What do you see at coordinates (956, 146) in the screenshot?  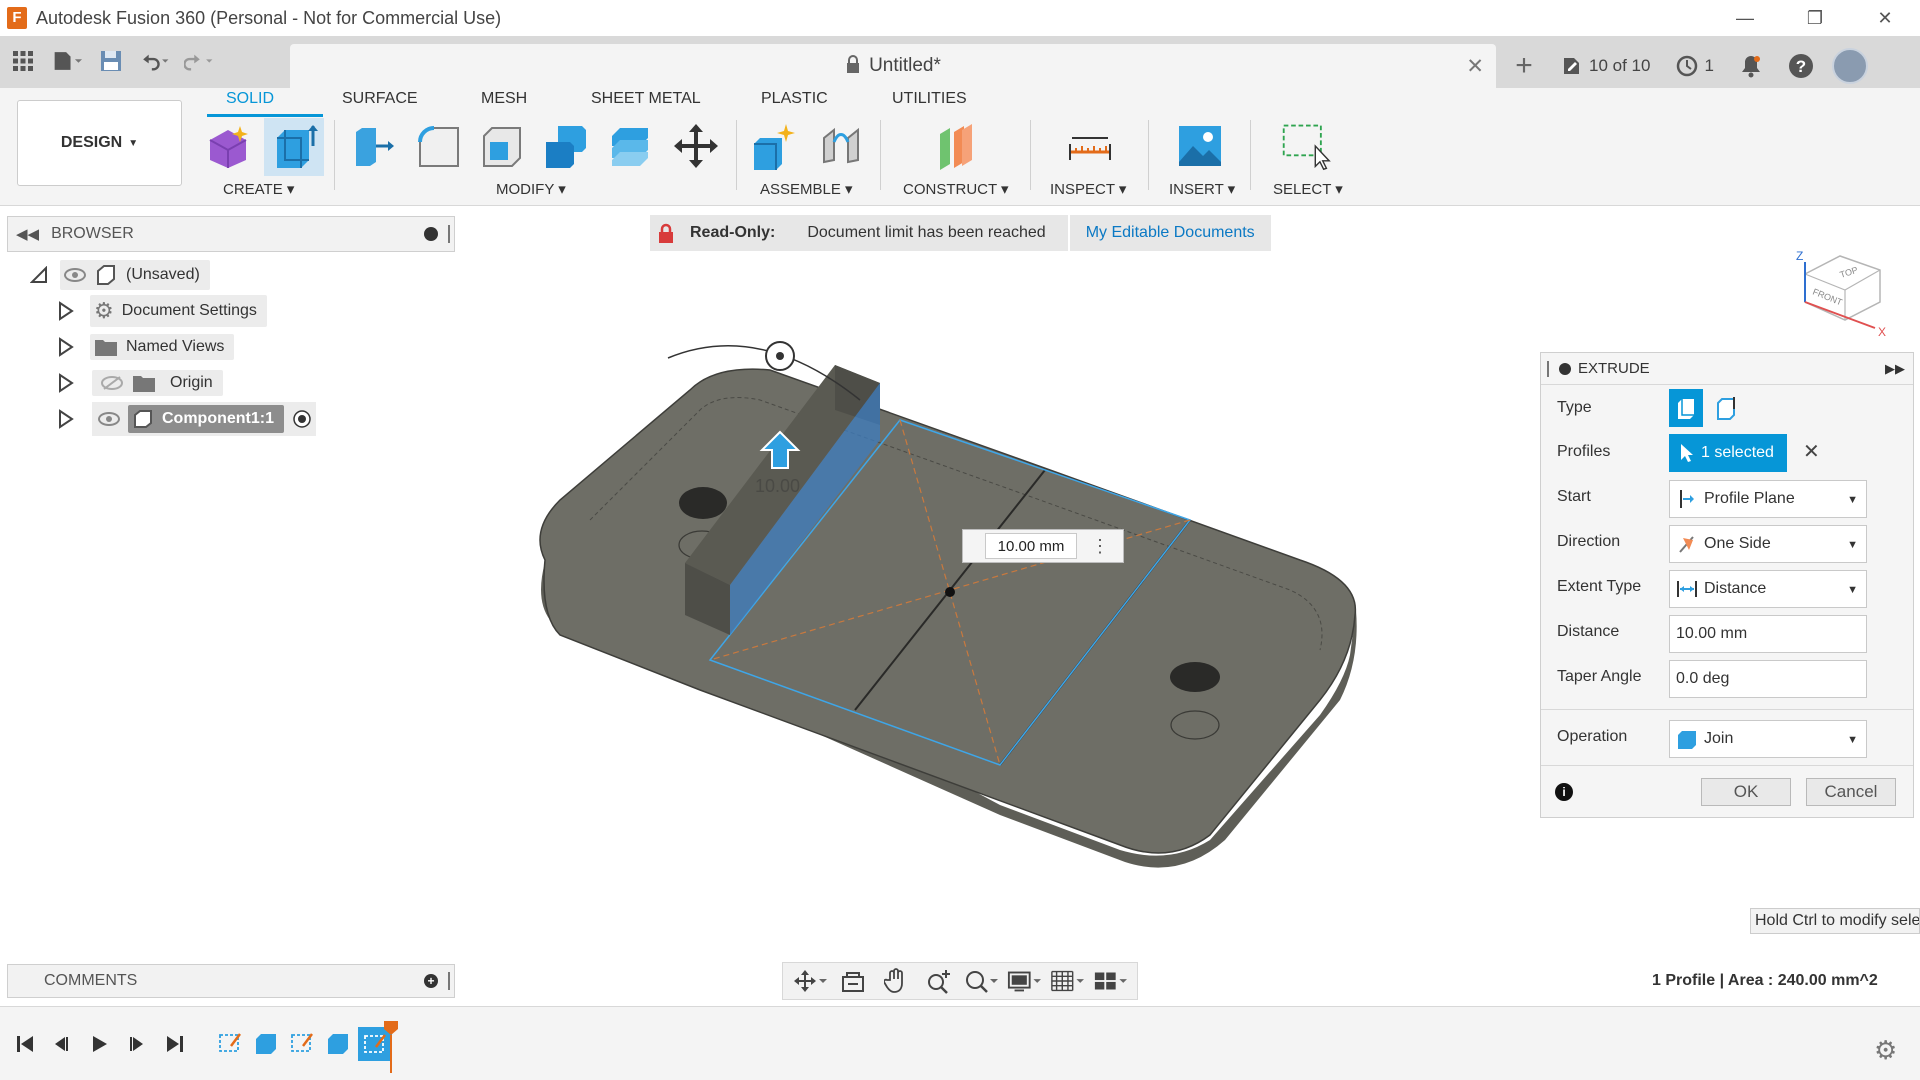 I see `offset-plane-icon` at bounding box center [956, 146].